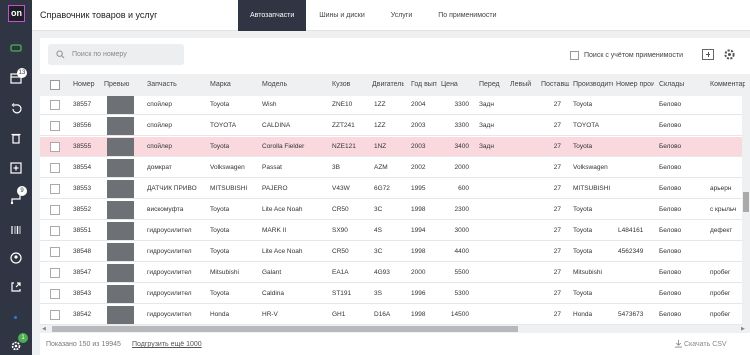  Describe the element at coordinates (743, 329) in the screenshot. I see `scroll-right-arrow-icon: ▶` at that location.